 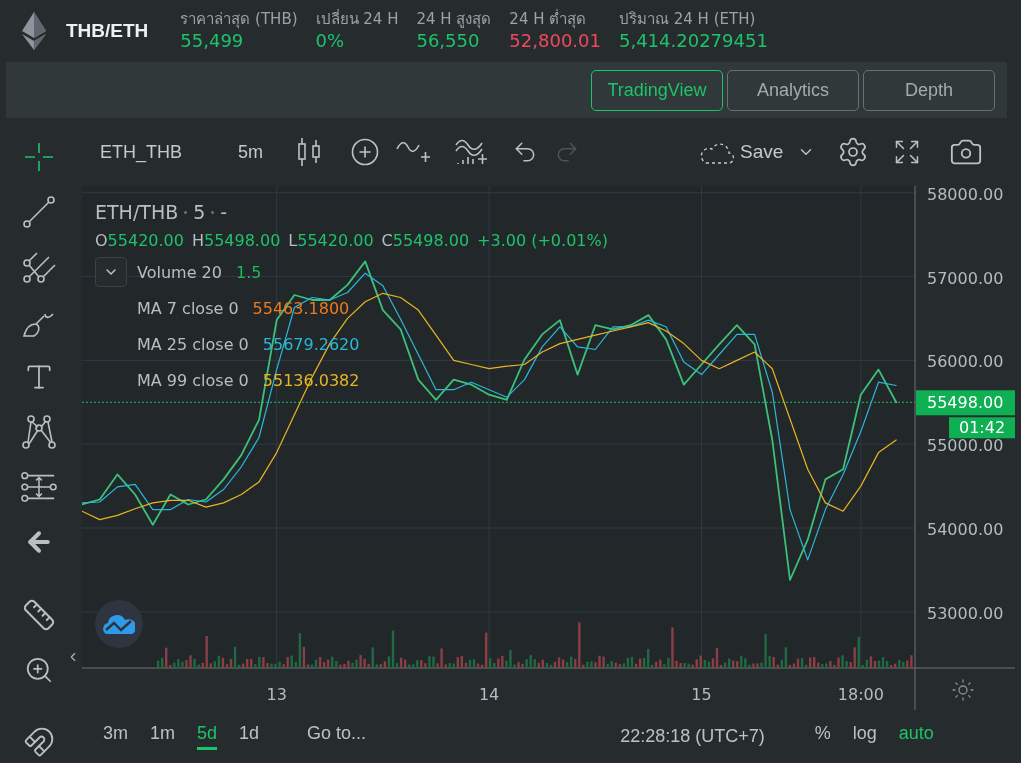 I want to click on ohlc-value: O55420.00, so click(x=139, y=240).